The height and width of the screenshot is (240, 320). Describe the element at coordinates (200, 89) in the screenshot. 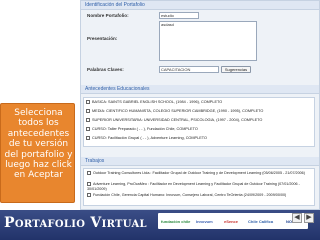

I see `education-section-title: Antecedentes Educacionales` at that location.